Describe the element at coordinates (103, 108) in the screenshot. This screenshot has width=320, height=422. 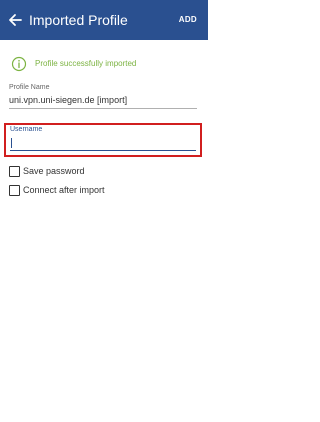
I see `profile-name-underline` at that location.